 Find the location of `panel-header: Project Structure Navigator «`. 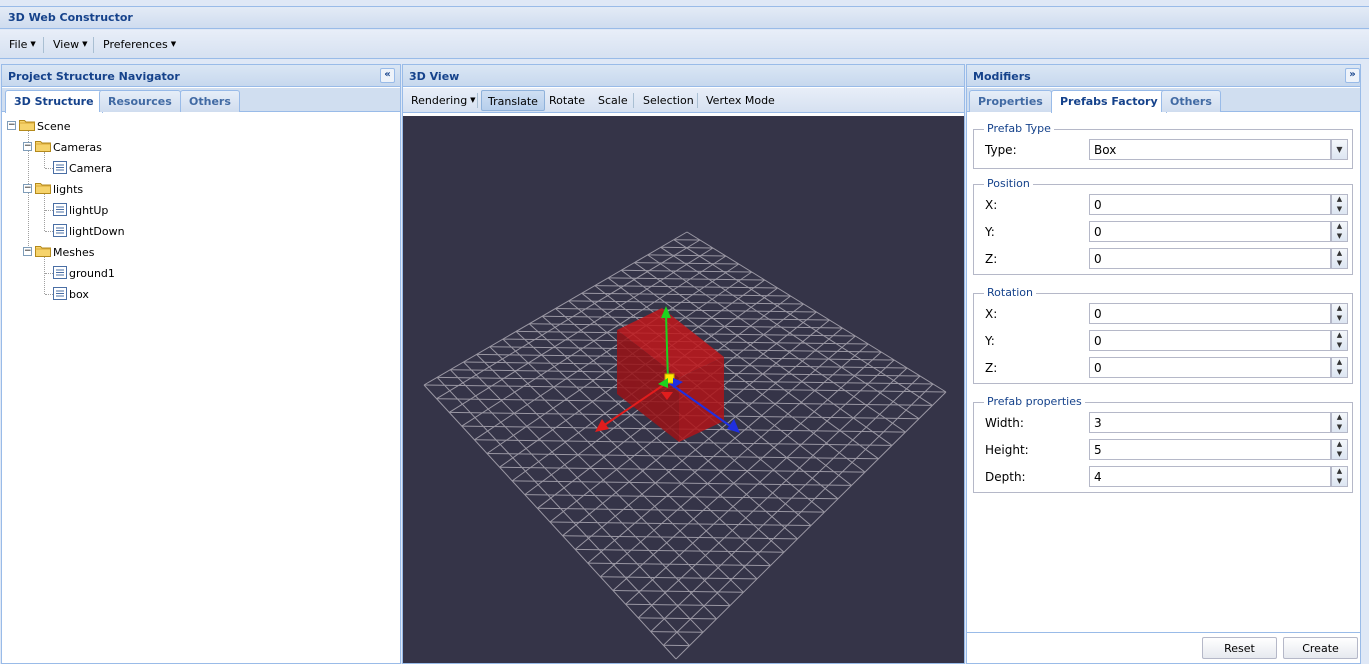

panel-header: Project Structure Navigator « is located at coordinates (201, 76).